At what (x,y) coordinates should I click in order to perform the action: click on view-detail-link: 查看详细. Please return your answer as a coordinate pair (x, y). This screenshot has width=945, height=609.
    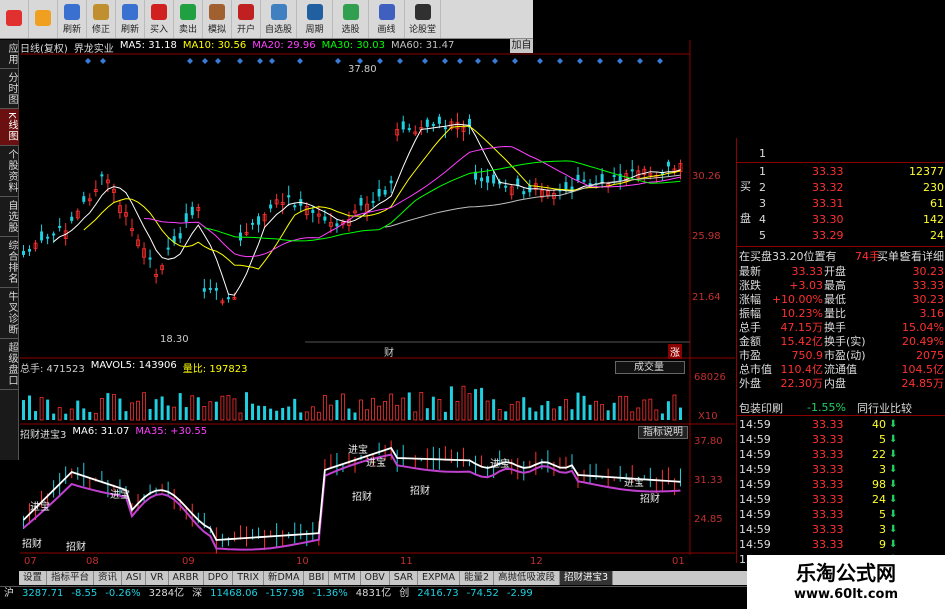
    Looking at the image, I should click on (922, 256).